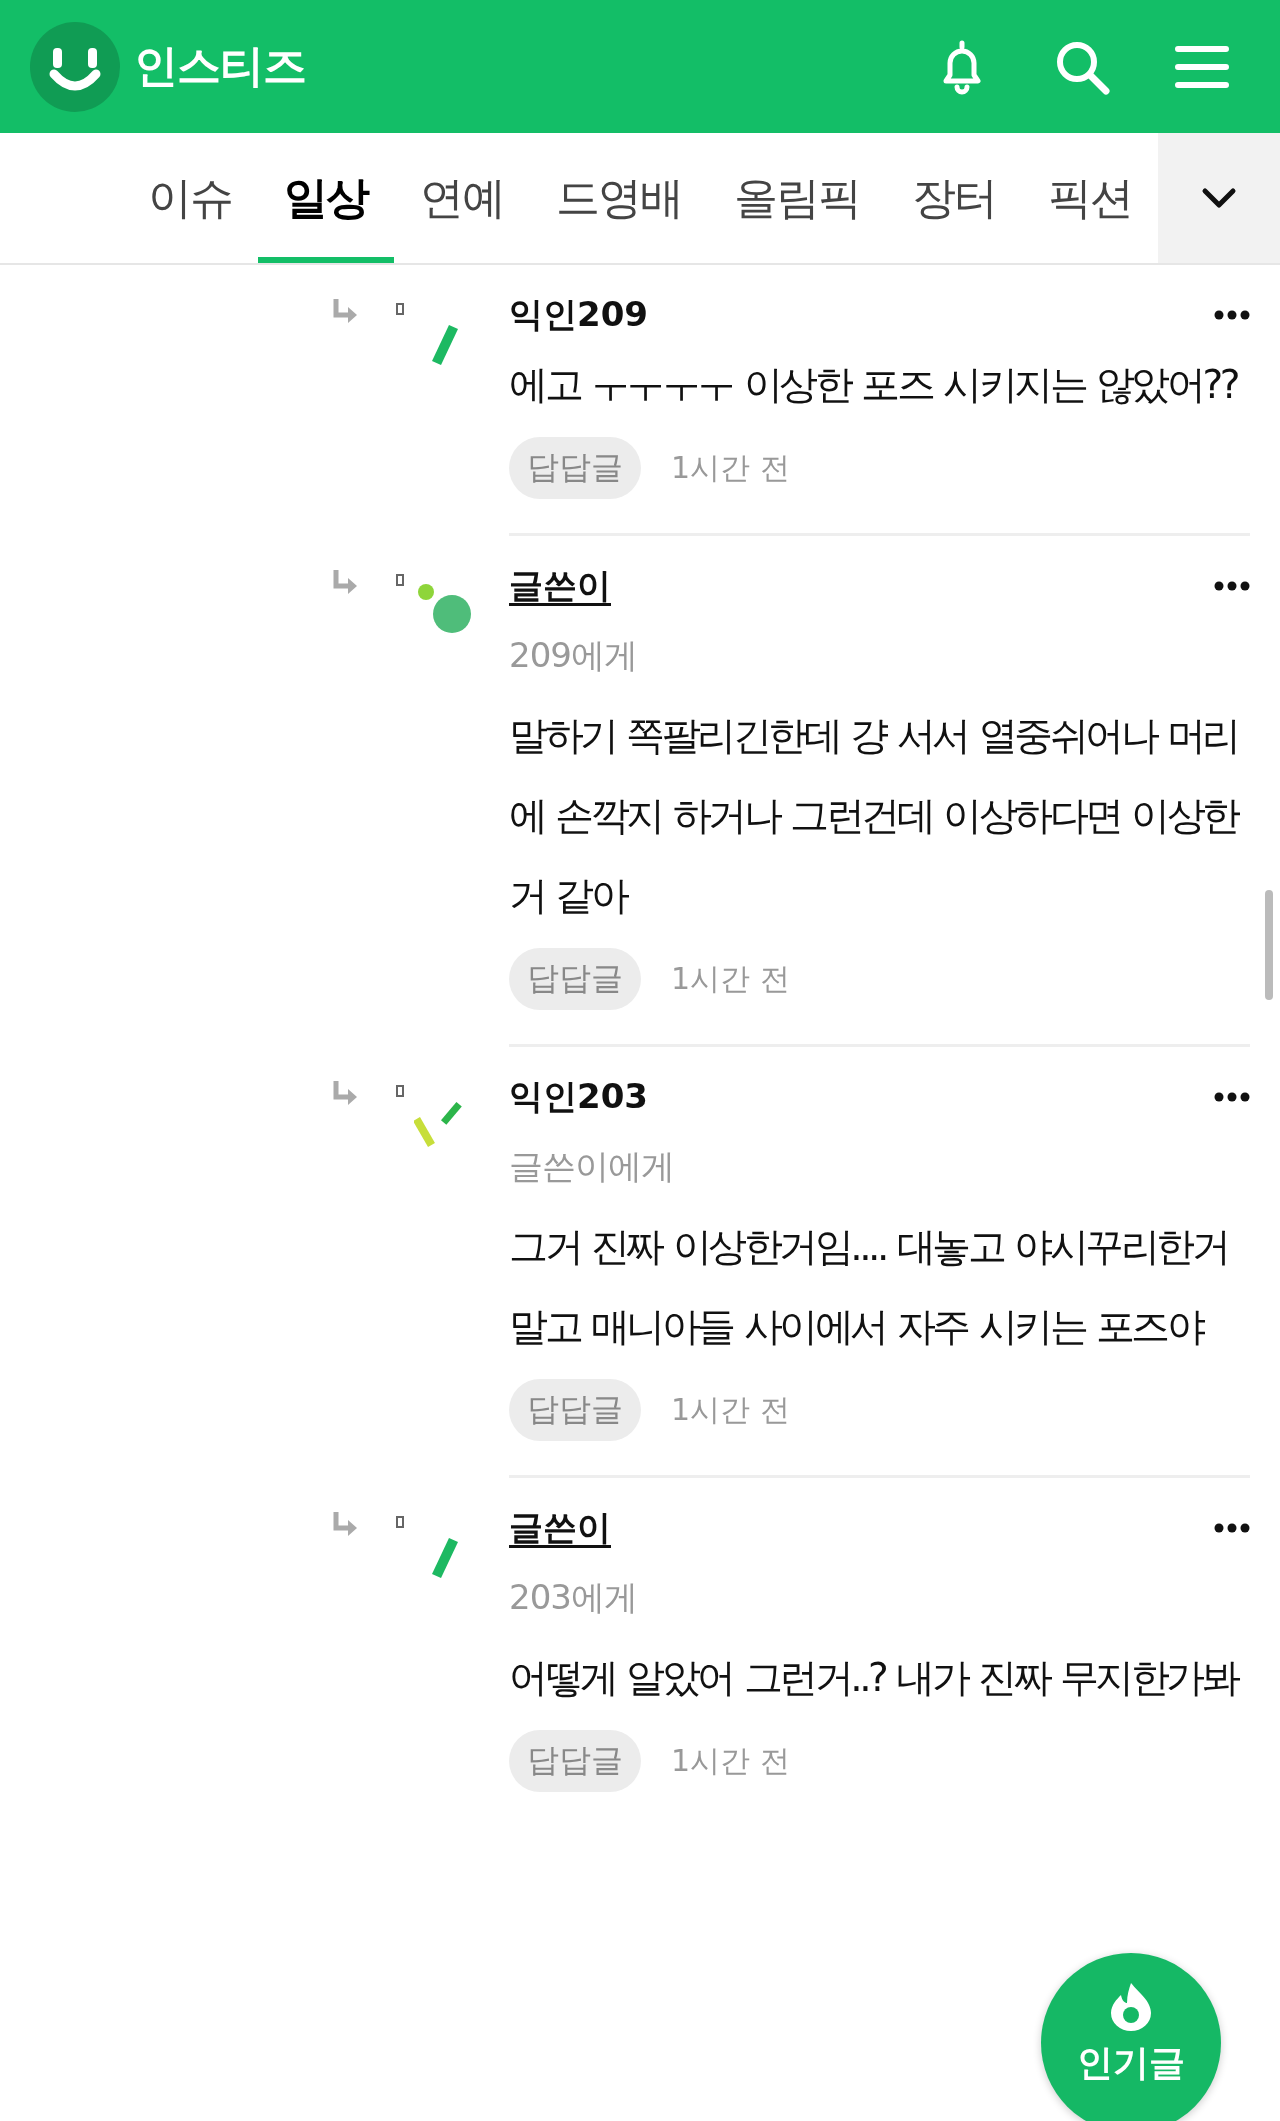 This screenshot has width=1280, height=2121. I want to click on flame-icon, so click(1131, 2006).